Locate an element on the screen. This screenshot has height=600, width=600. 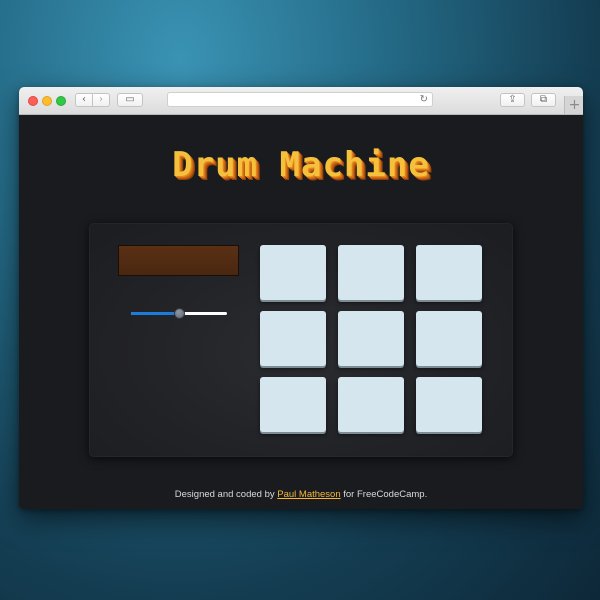
forward-button: › is located at coordinates (101, 100).